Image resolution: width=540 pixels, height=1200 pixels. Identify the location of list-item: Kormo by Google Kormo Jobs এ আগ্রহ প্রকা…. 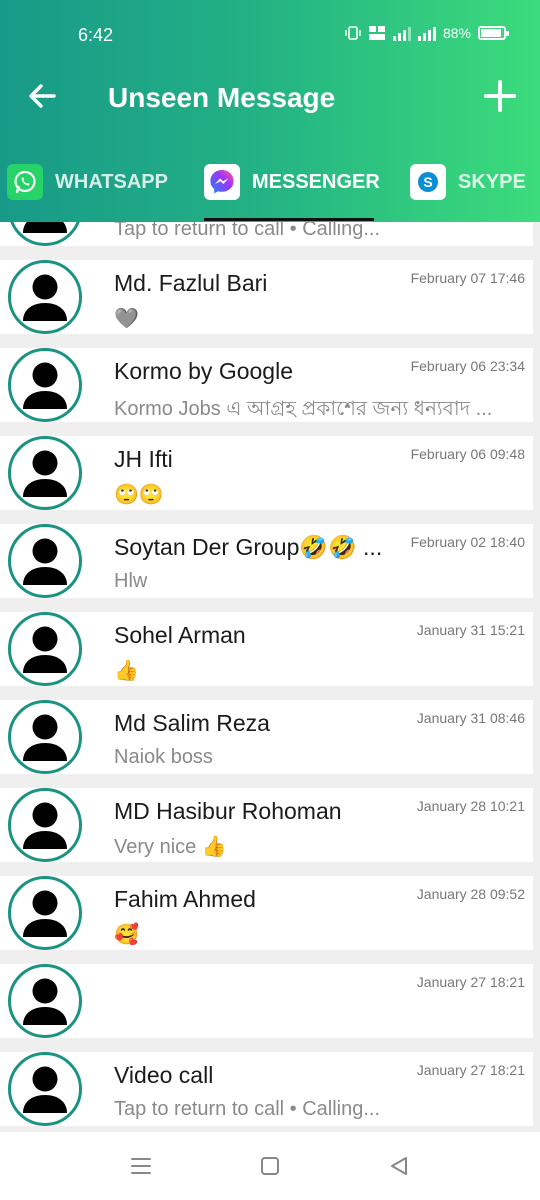
(266, 385).